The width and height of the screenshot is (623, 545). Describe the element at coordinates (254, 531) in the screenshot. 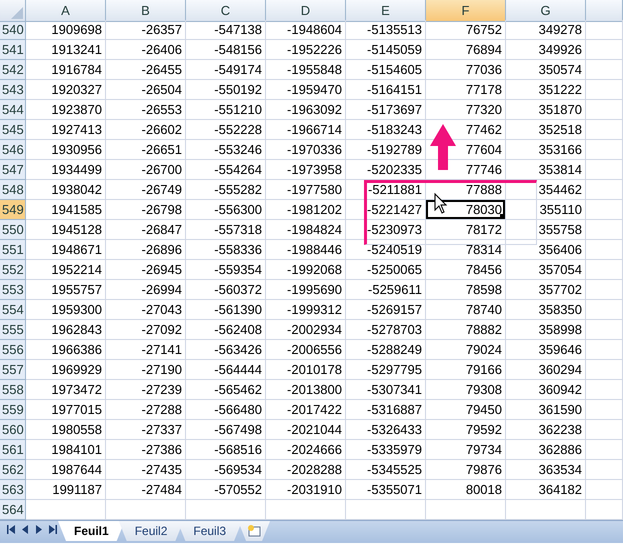

I see `insert-sheet-button` at that location.